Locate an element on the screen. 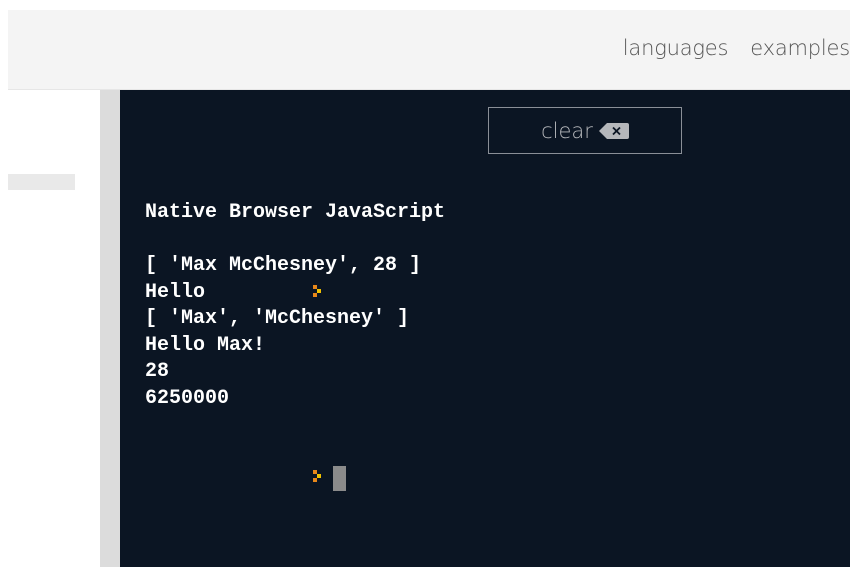 The width and height of the screenshot is (850, 567). output-line: [ 'Max', 'McChesney' ] is located at coordinates (277, 318).